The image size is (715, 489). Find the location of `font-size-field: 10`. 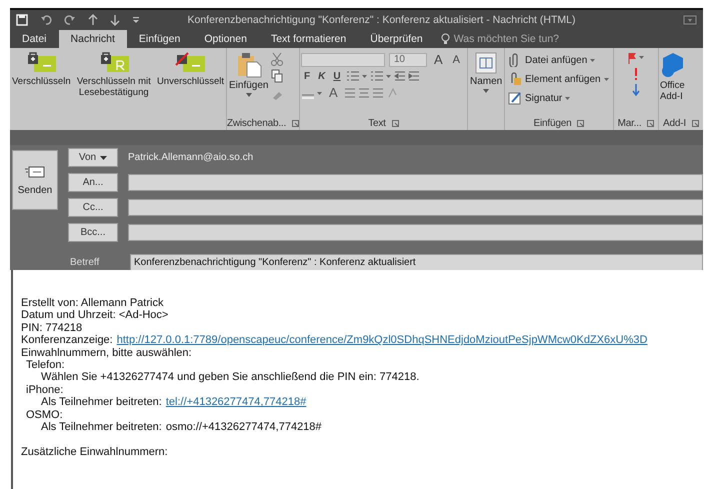

font-size-field: 10 is located at coordinates (408, 59).